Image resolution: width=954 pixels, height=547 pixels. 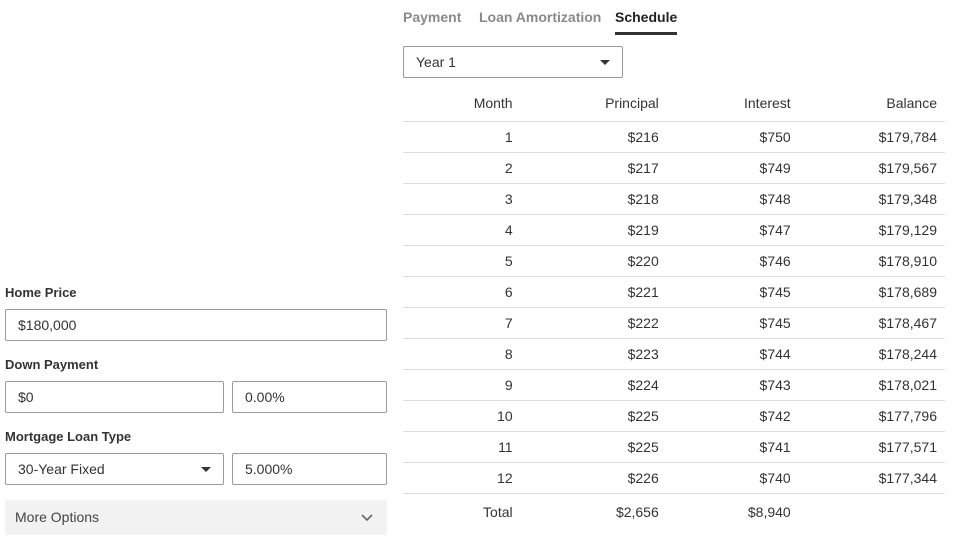 I want to click on chevron-down-icon, so click(x=367, y=518).